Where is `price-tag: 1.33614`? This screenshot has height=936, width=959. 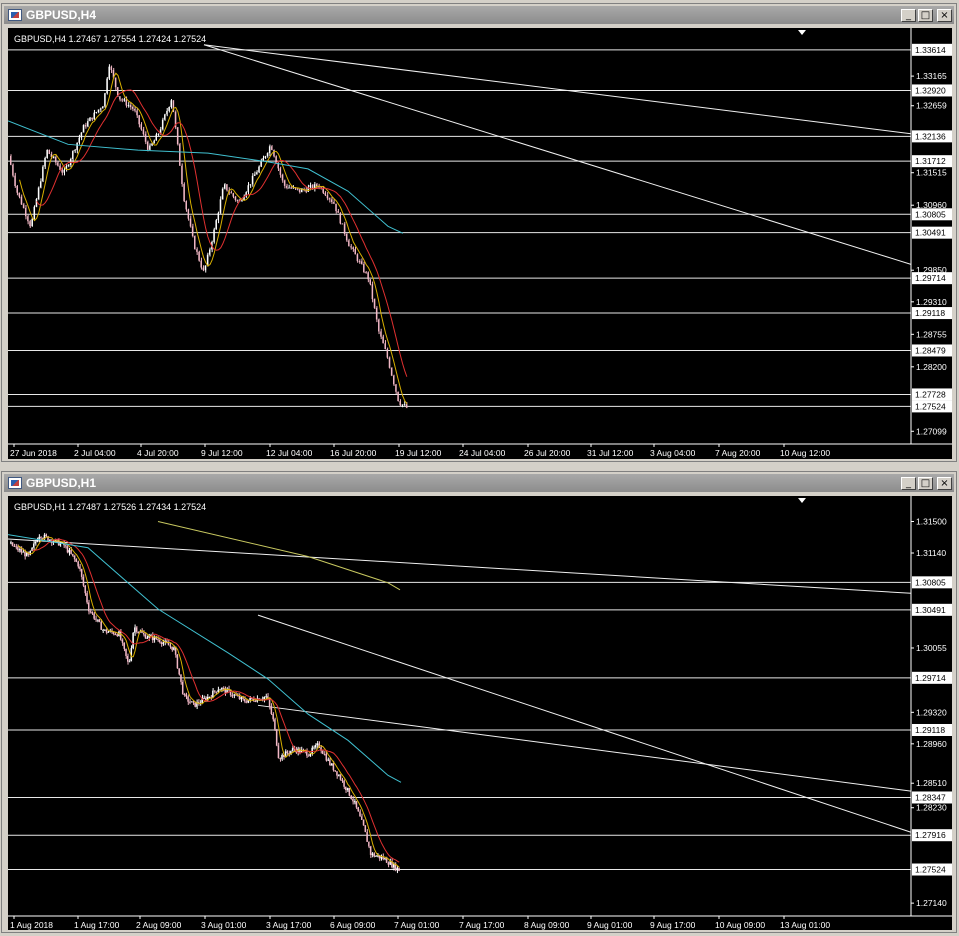 price-tag: 1.33614 is located at coordinates (930, 50).